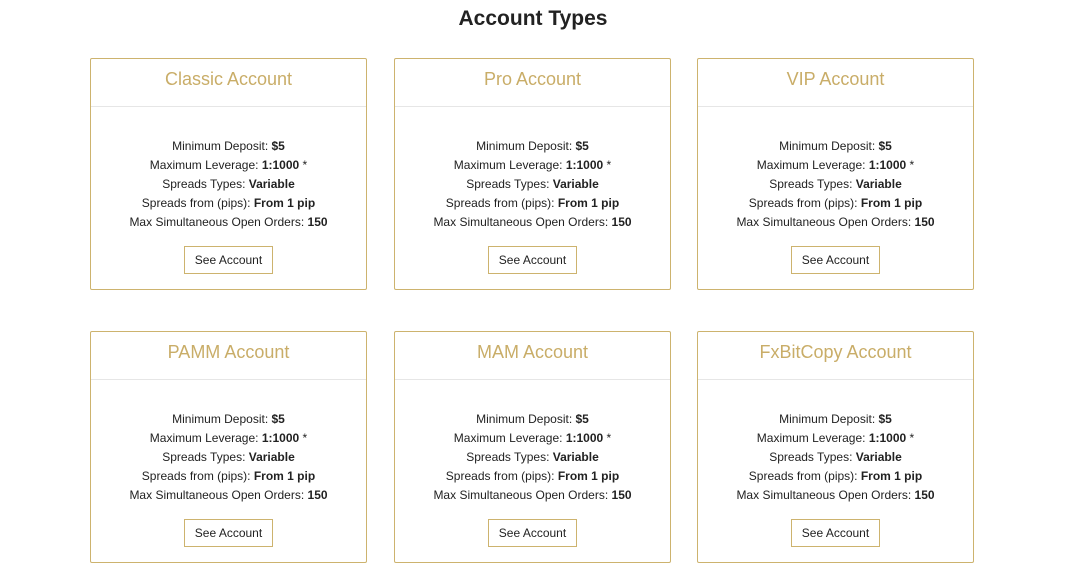 The height and width of the screenshot is (574, 1086). I want to click on card-title: Pro Account, so click(532, 83).